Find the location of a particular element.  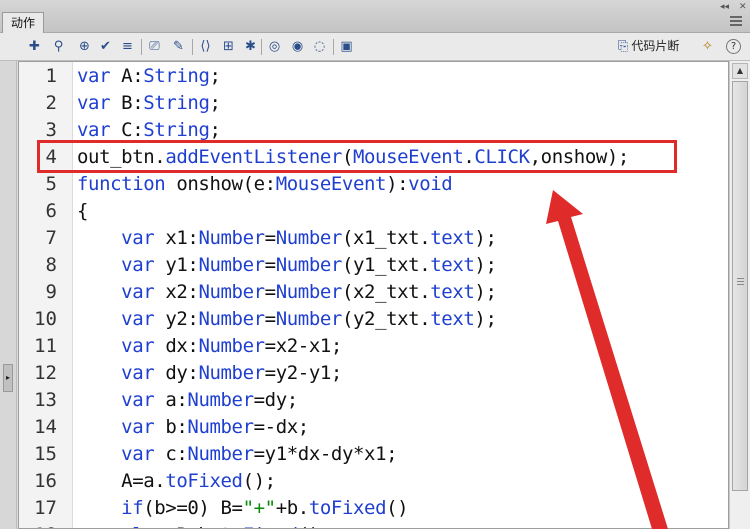

show-hide-toolbox-icon: ▣ is located at coordinates (346, 46).